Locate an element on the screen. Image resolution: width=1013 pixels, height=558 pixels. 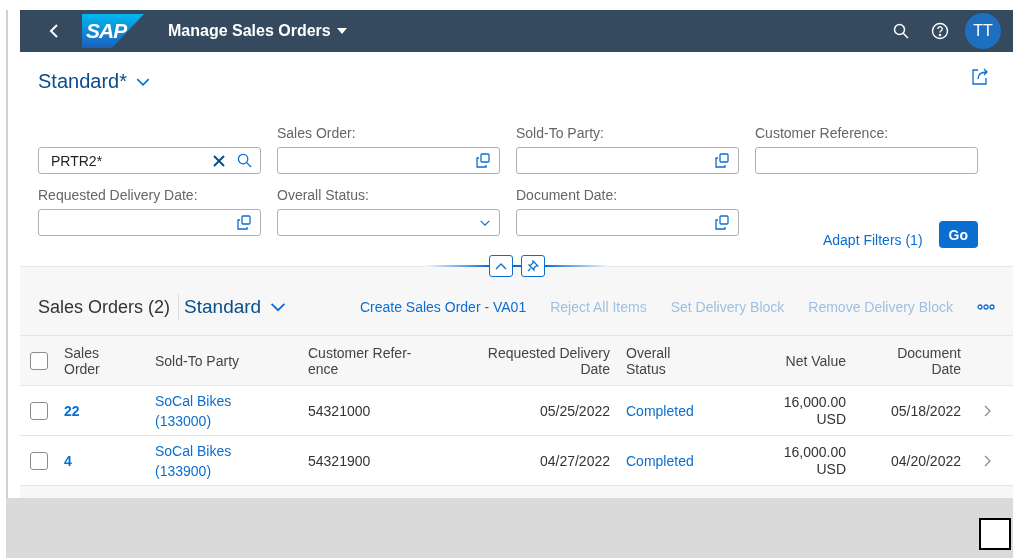
column-header: Overall Status is located at coordinates (649, 360).